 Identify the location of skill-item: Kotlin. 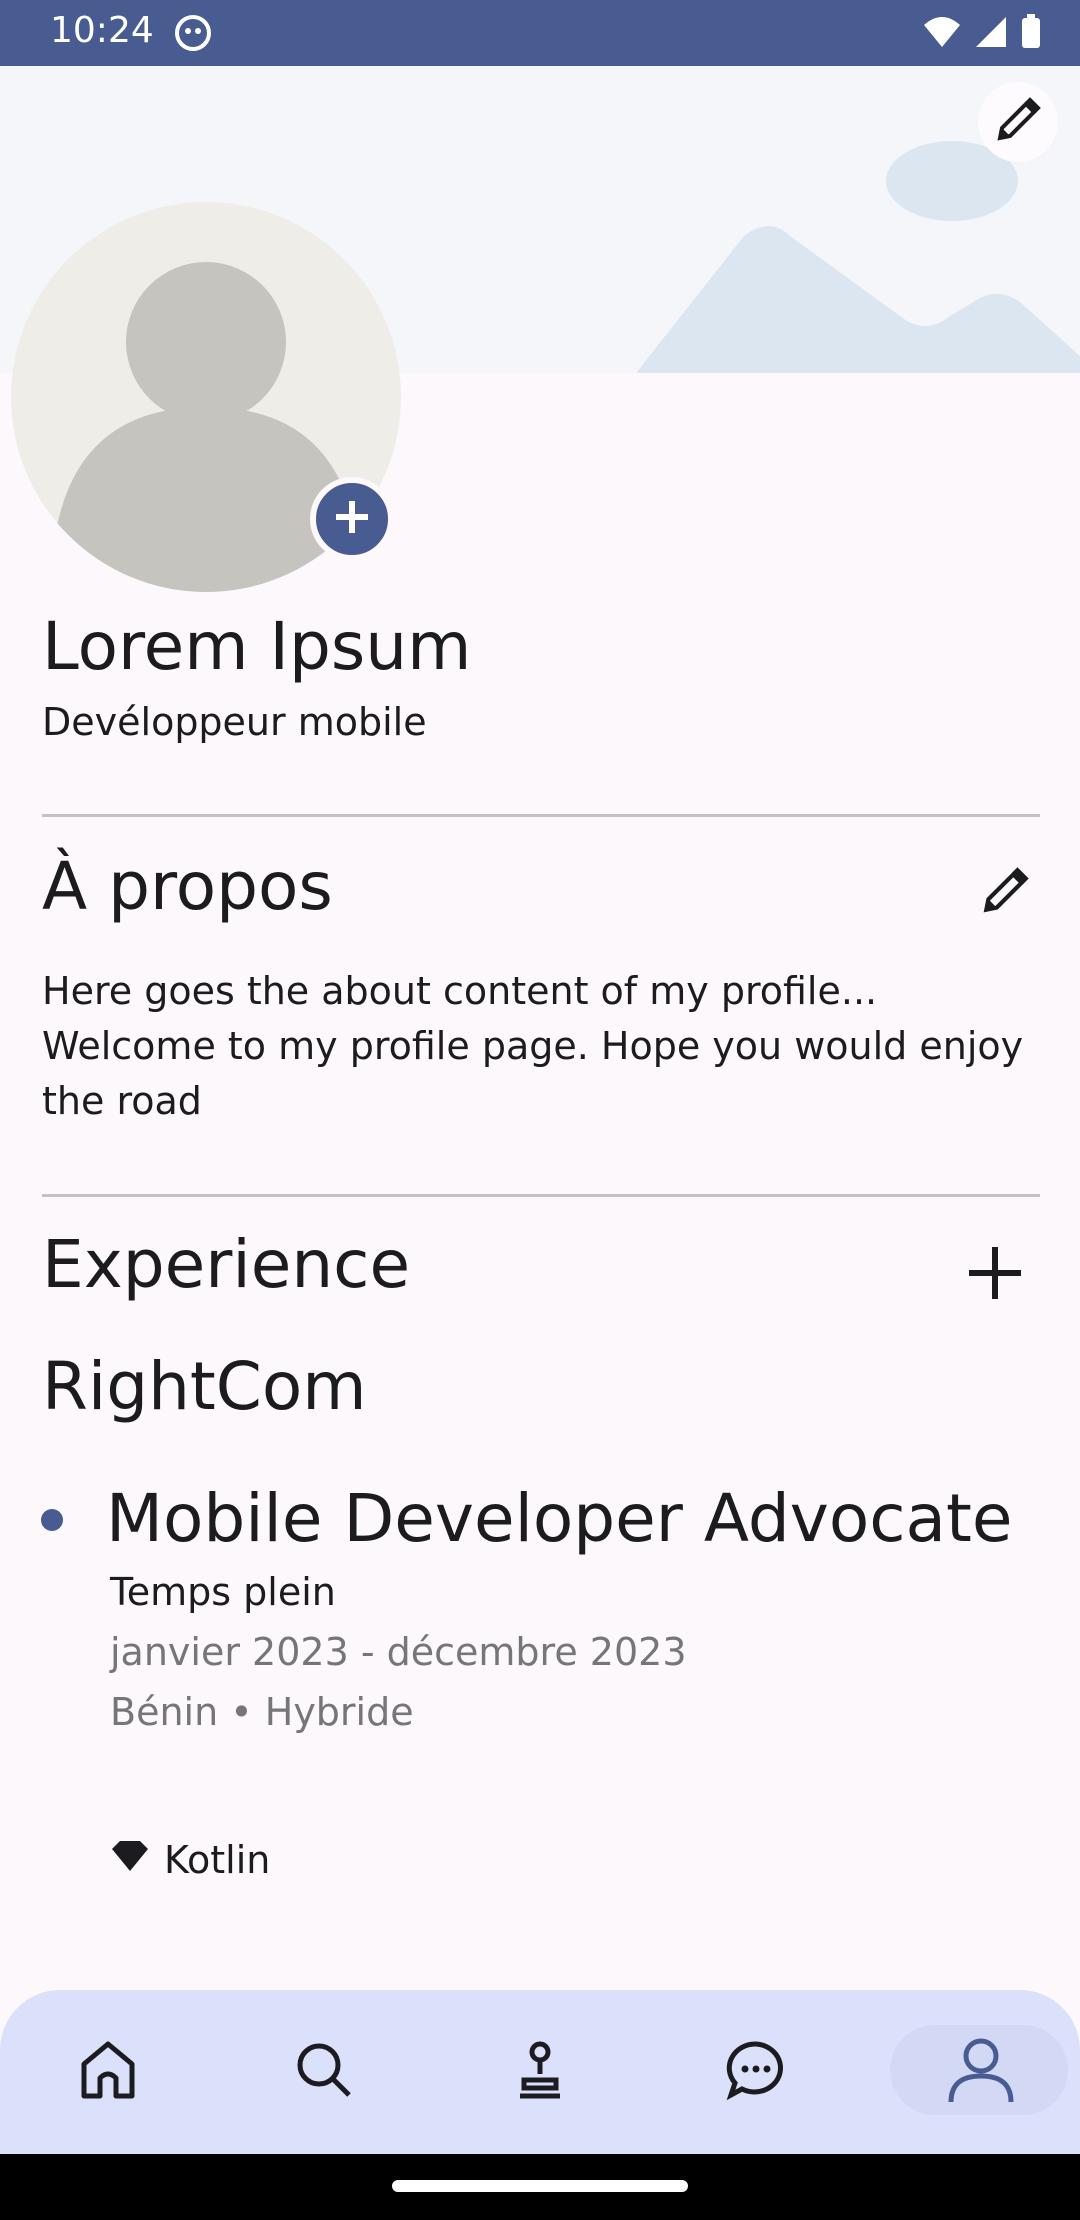
(190, 1860).